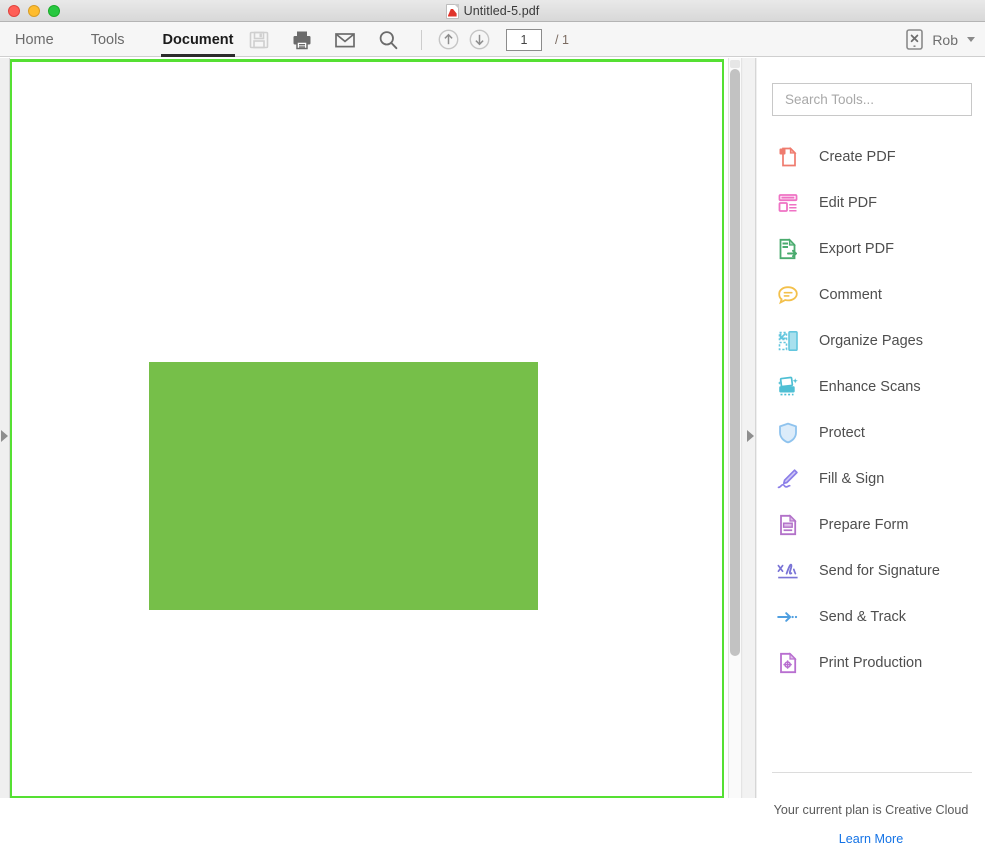 This screenshot has width=985, height=846. I want to click on tab-home-label: Home, so click(34, 39).